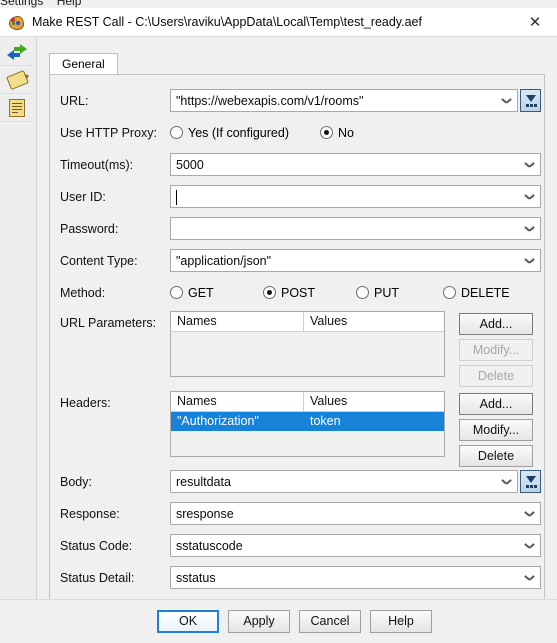  What do you see at coordinates (192, 293) in the screenshot?
I see `radio-method-get: GET` at bounding box center [192, 293].